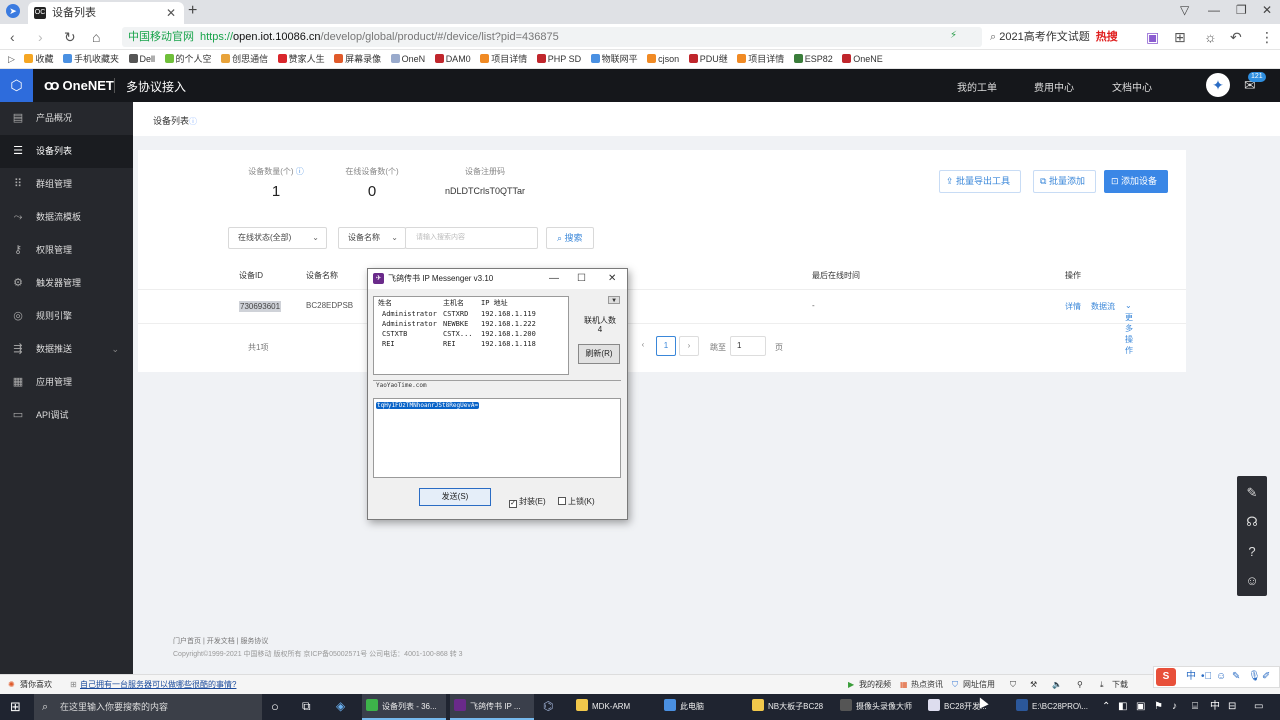 The width and height of the screenshot is (1280, 720). What do you see at coordinates (1267, 10) in the screenshot?
I see `close-window-icon: ✕` at bounding box center [1267, 10].